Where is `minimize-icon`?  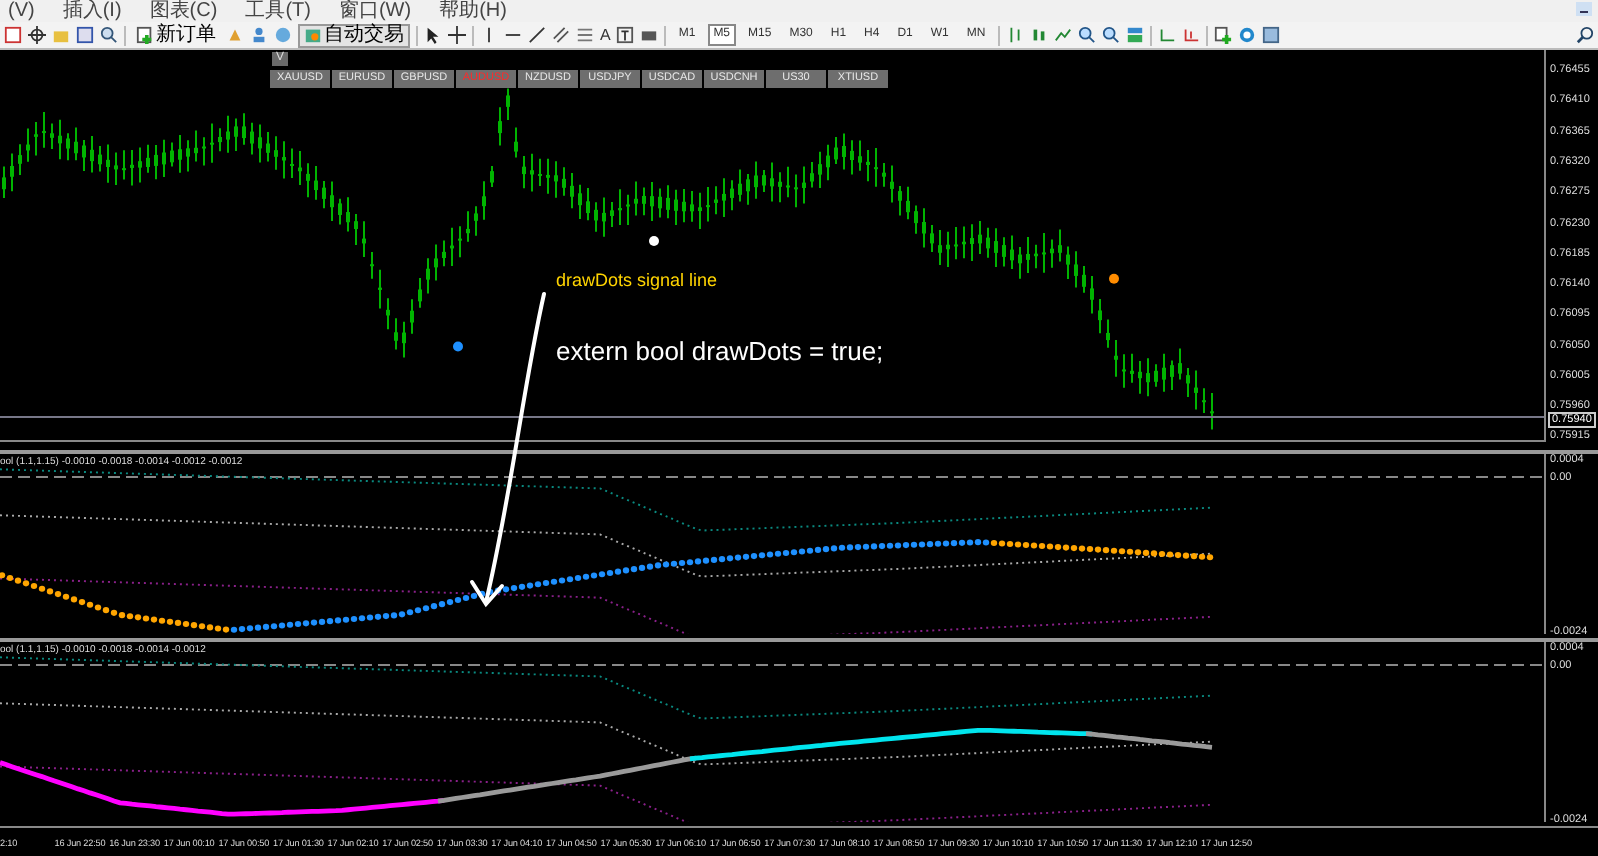
minimize-icon is located at coordinates (1584, 9).